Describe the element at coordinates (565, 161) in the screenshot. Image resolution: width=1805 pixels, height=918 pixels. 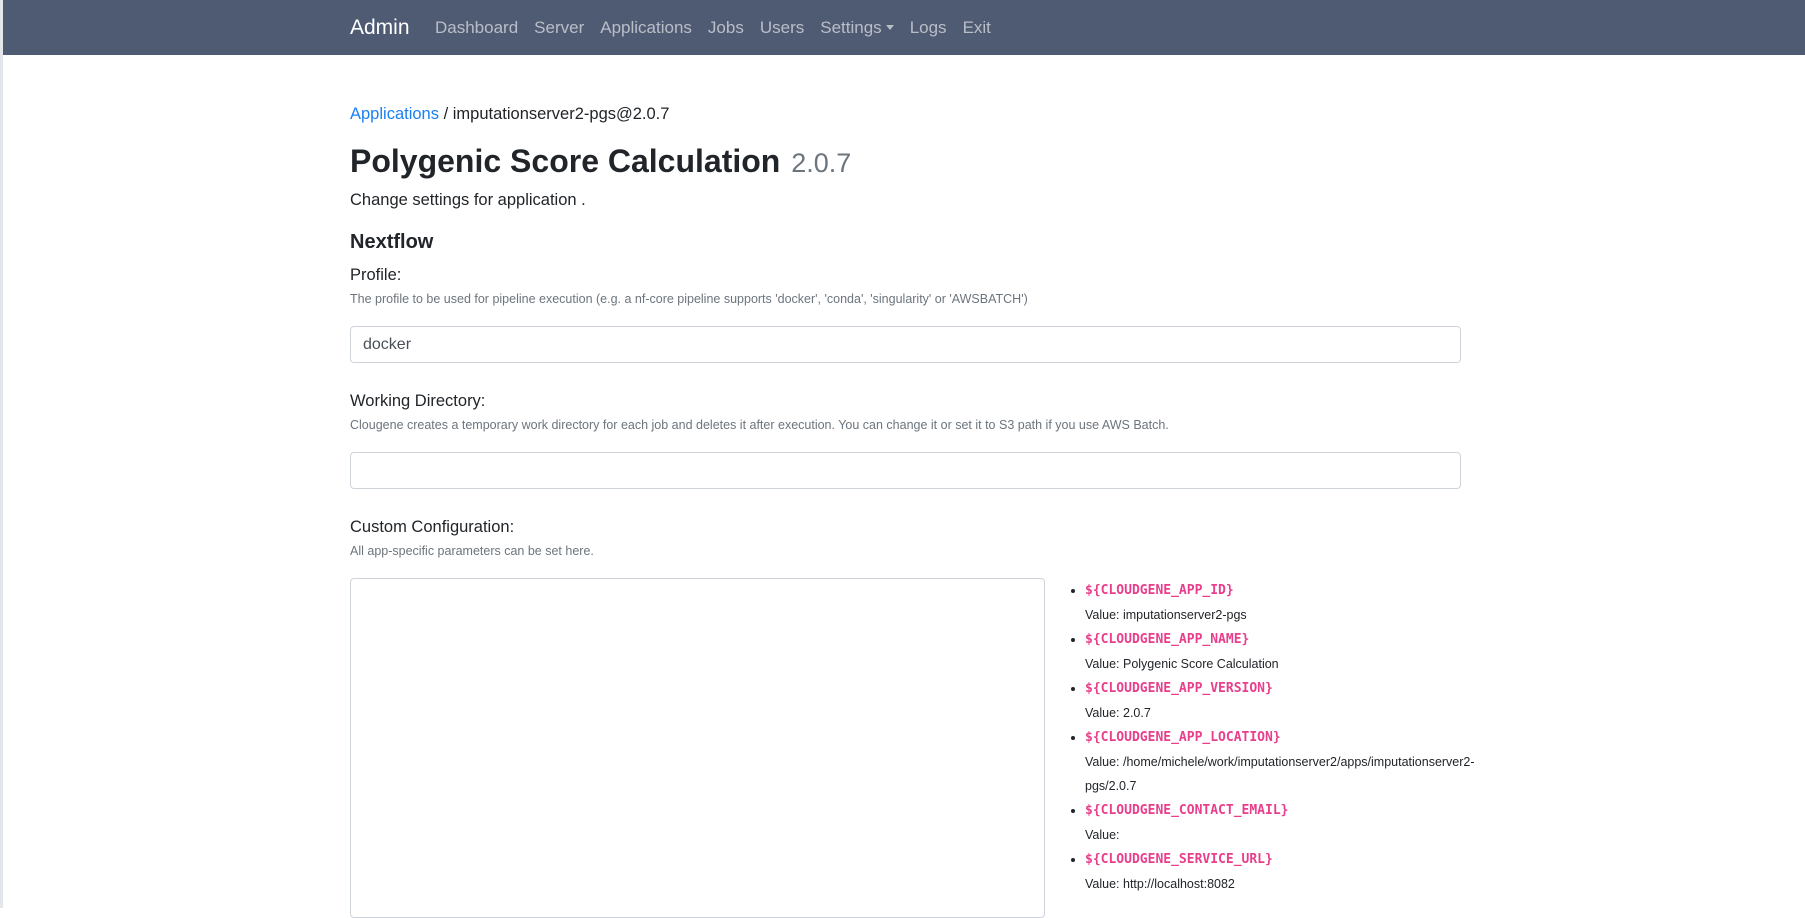
I see `page-title-text: Polygenic Score Calculation` at that location.